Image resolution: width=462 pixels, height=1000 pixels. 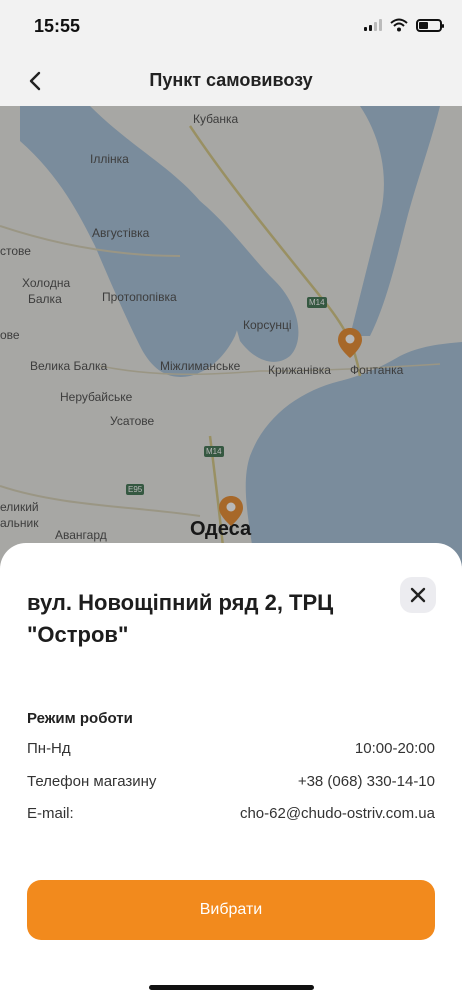 I want to click on wifi-icon, so click(x=399, y=25).